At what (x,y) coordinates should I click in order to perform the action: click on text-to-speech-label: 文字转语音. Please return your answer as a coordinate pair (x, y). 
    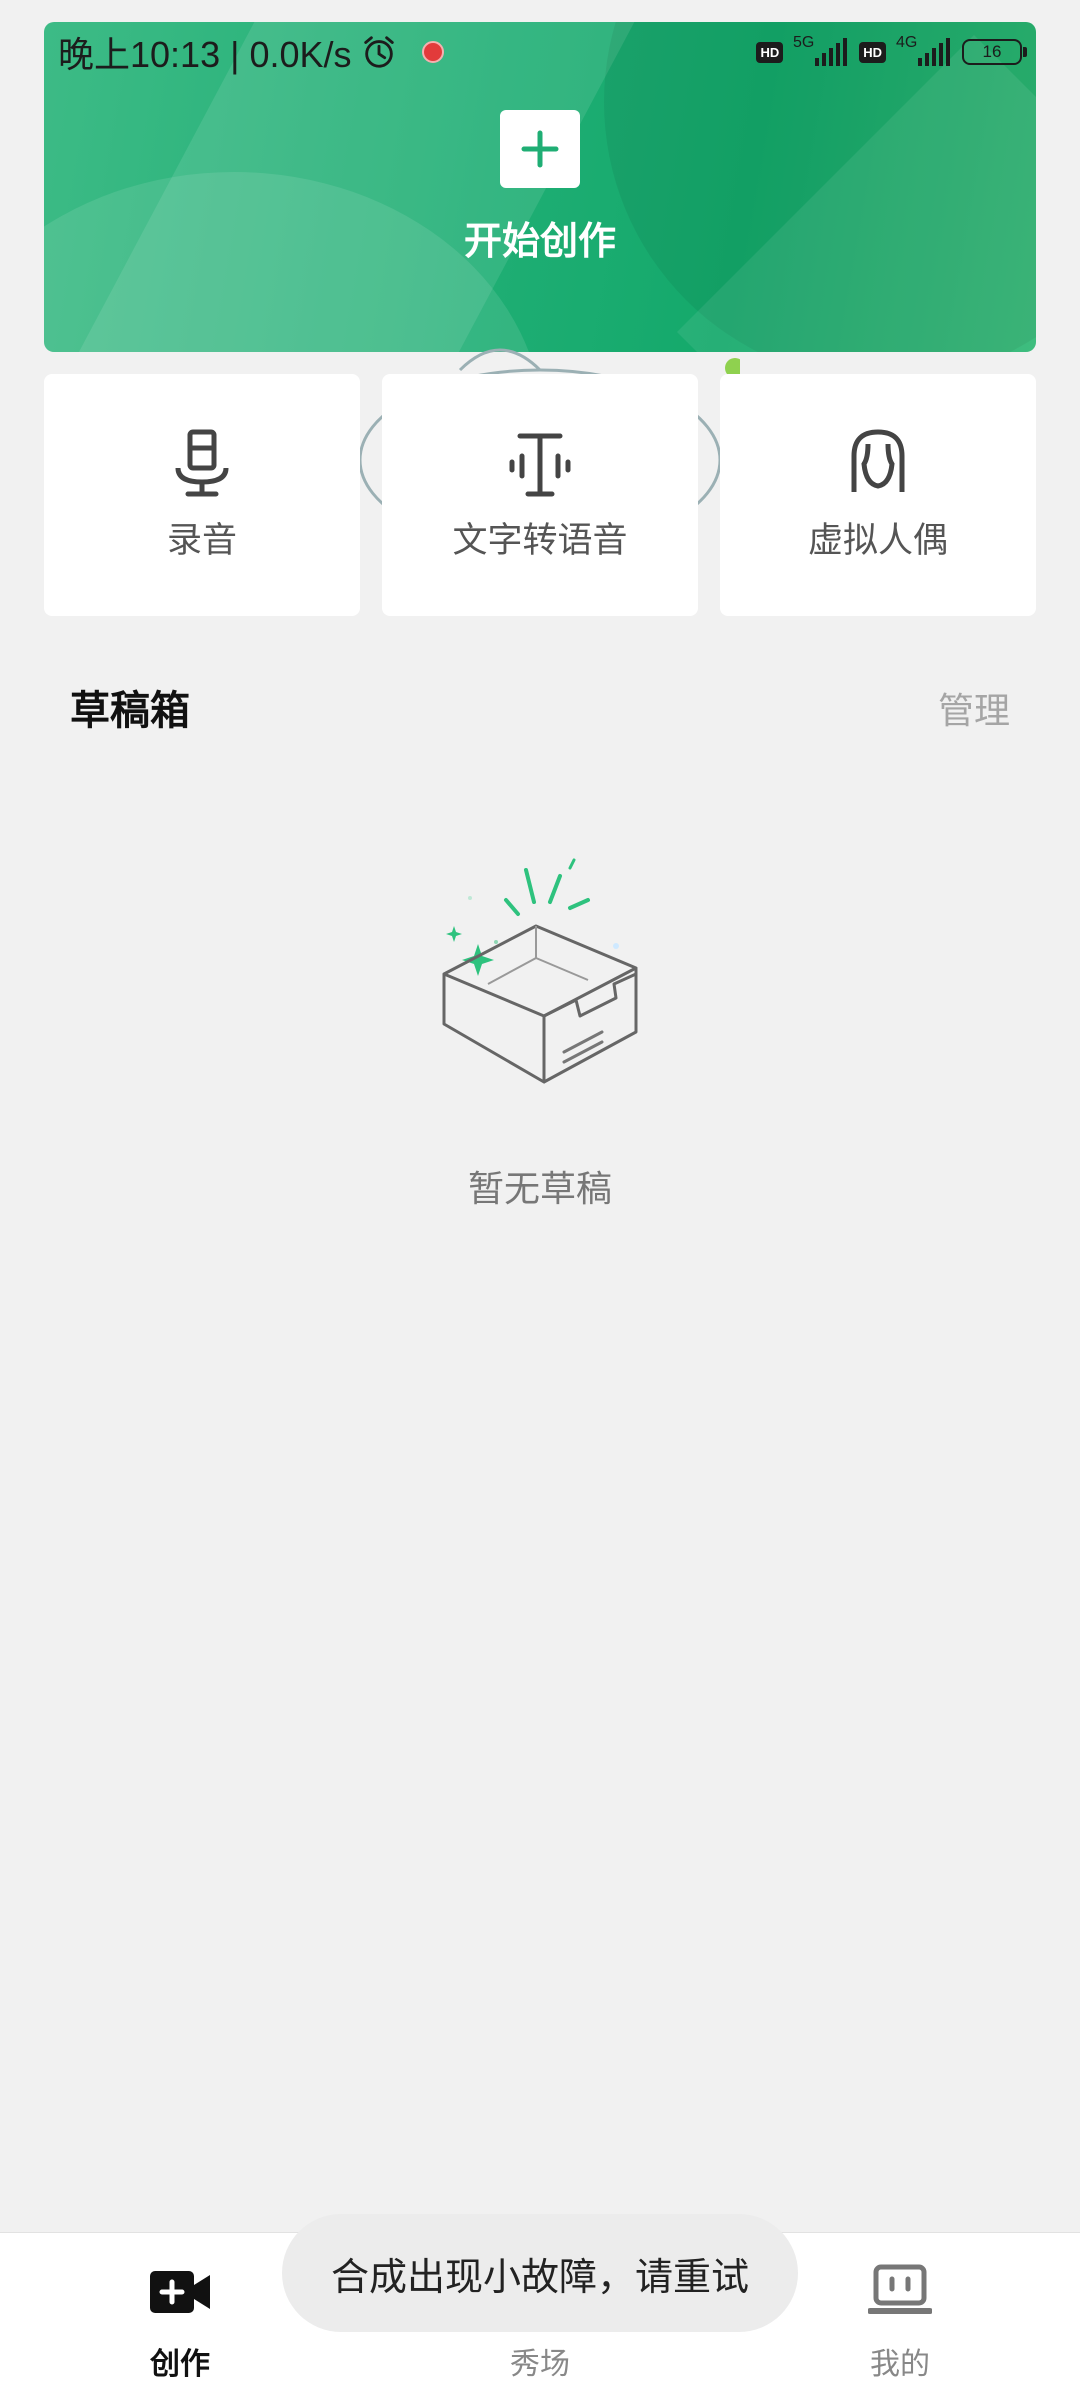
    Looking at the image, I should click on (540, 540).